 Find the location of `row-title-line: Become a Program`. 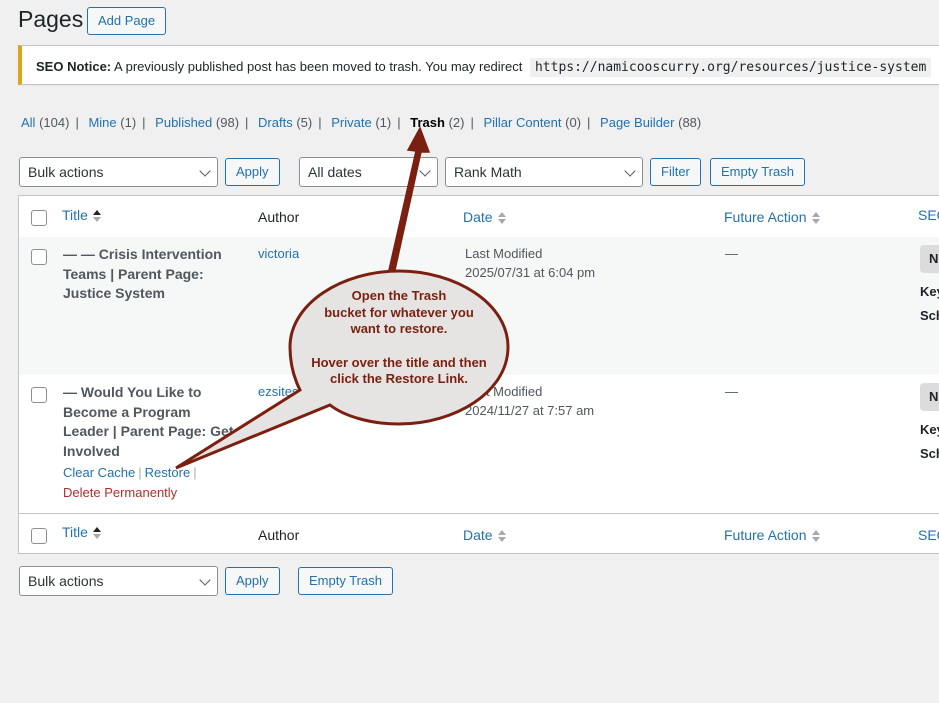

row-title-line: Become a Program is located at coordinates (148, 413).